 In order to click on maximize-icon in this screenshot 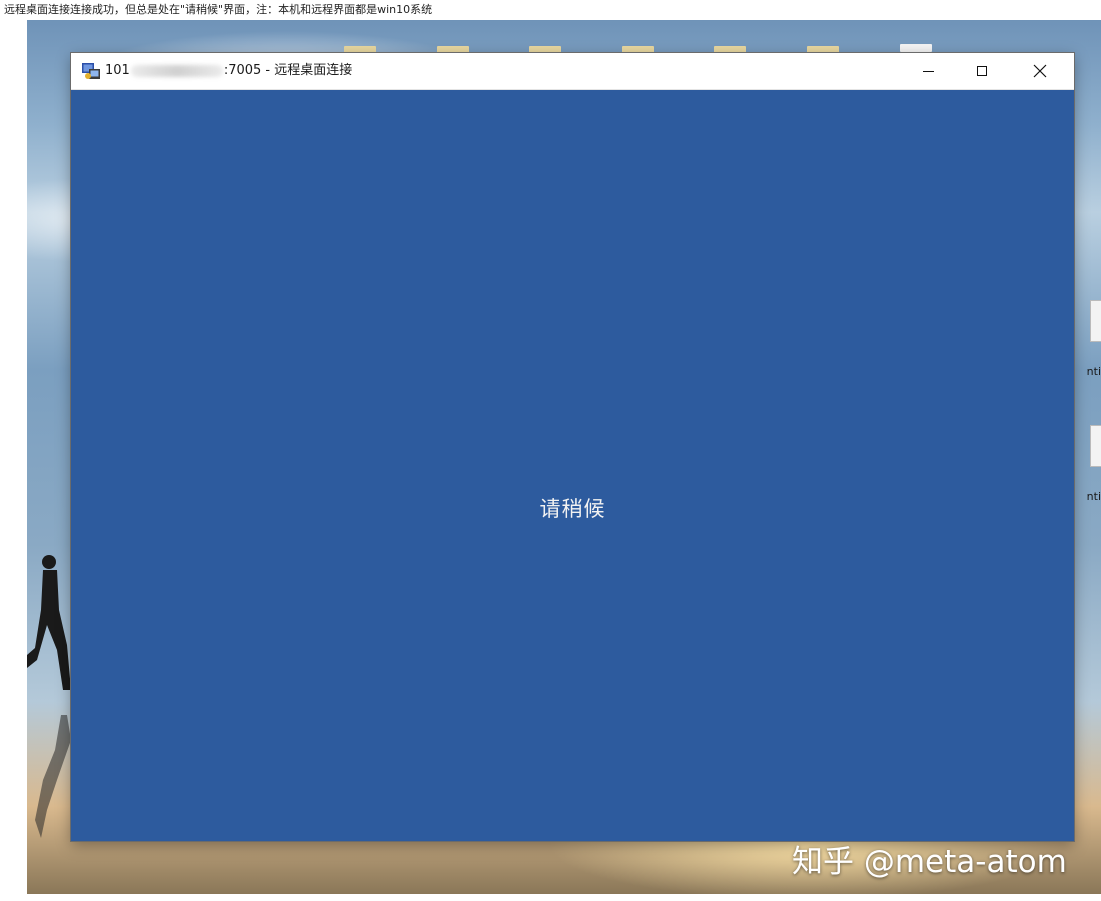, I will do `click(982, 71)`.